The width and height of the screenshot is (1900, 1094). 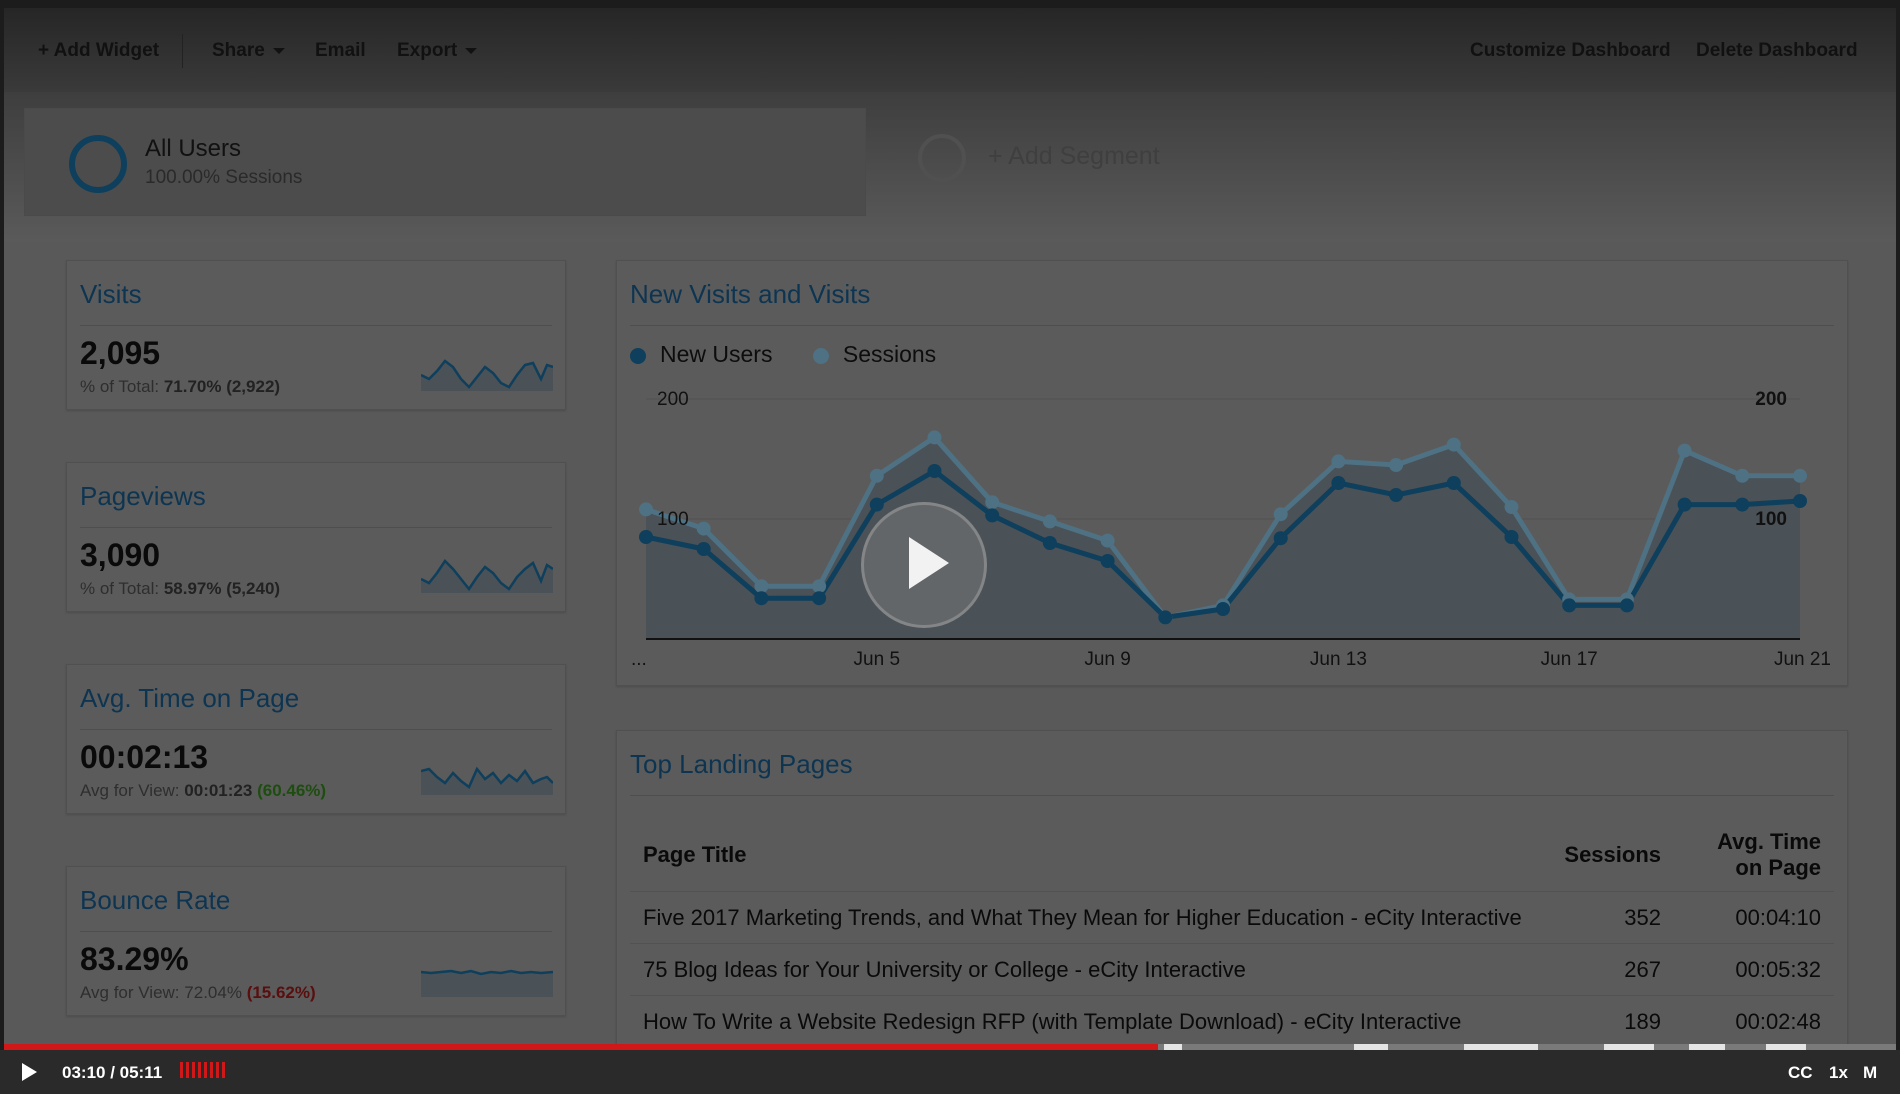 What do you see at coordinates (471, 50) in the screenshot?
I see `chevron-down-icon` at bounding box center [471, 50].